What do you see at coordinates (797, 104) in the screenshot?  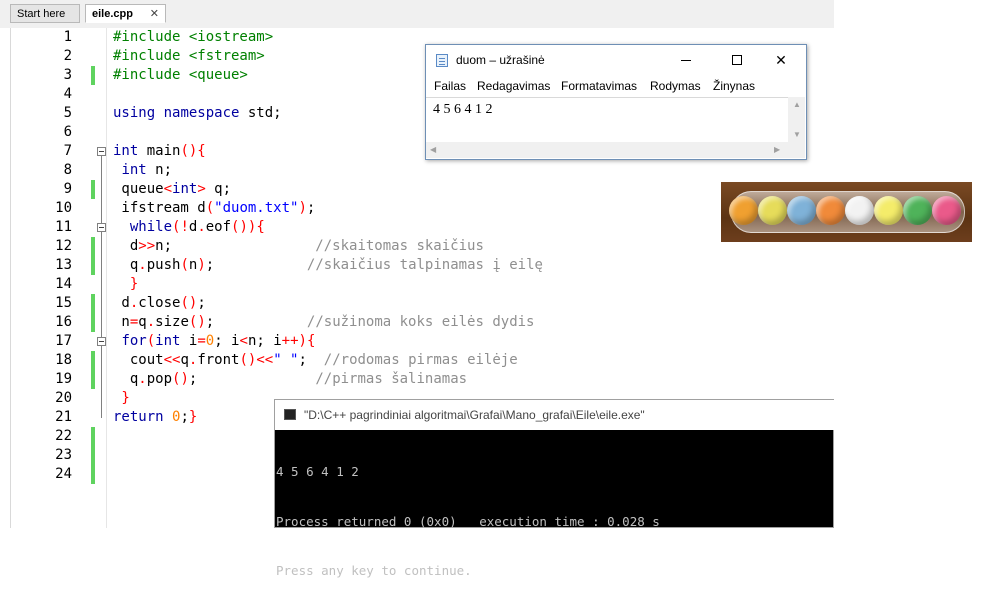 I see `scroll-up-icon: ▲` at bounding box center [797, 104].